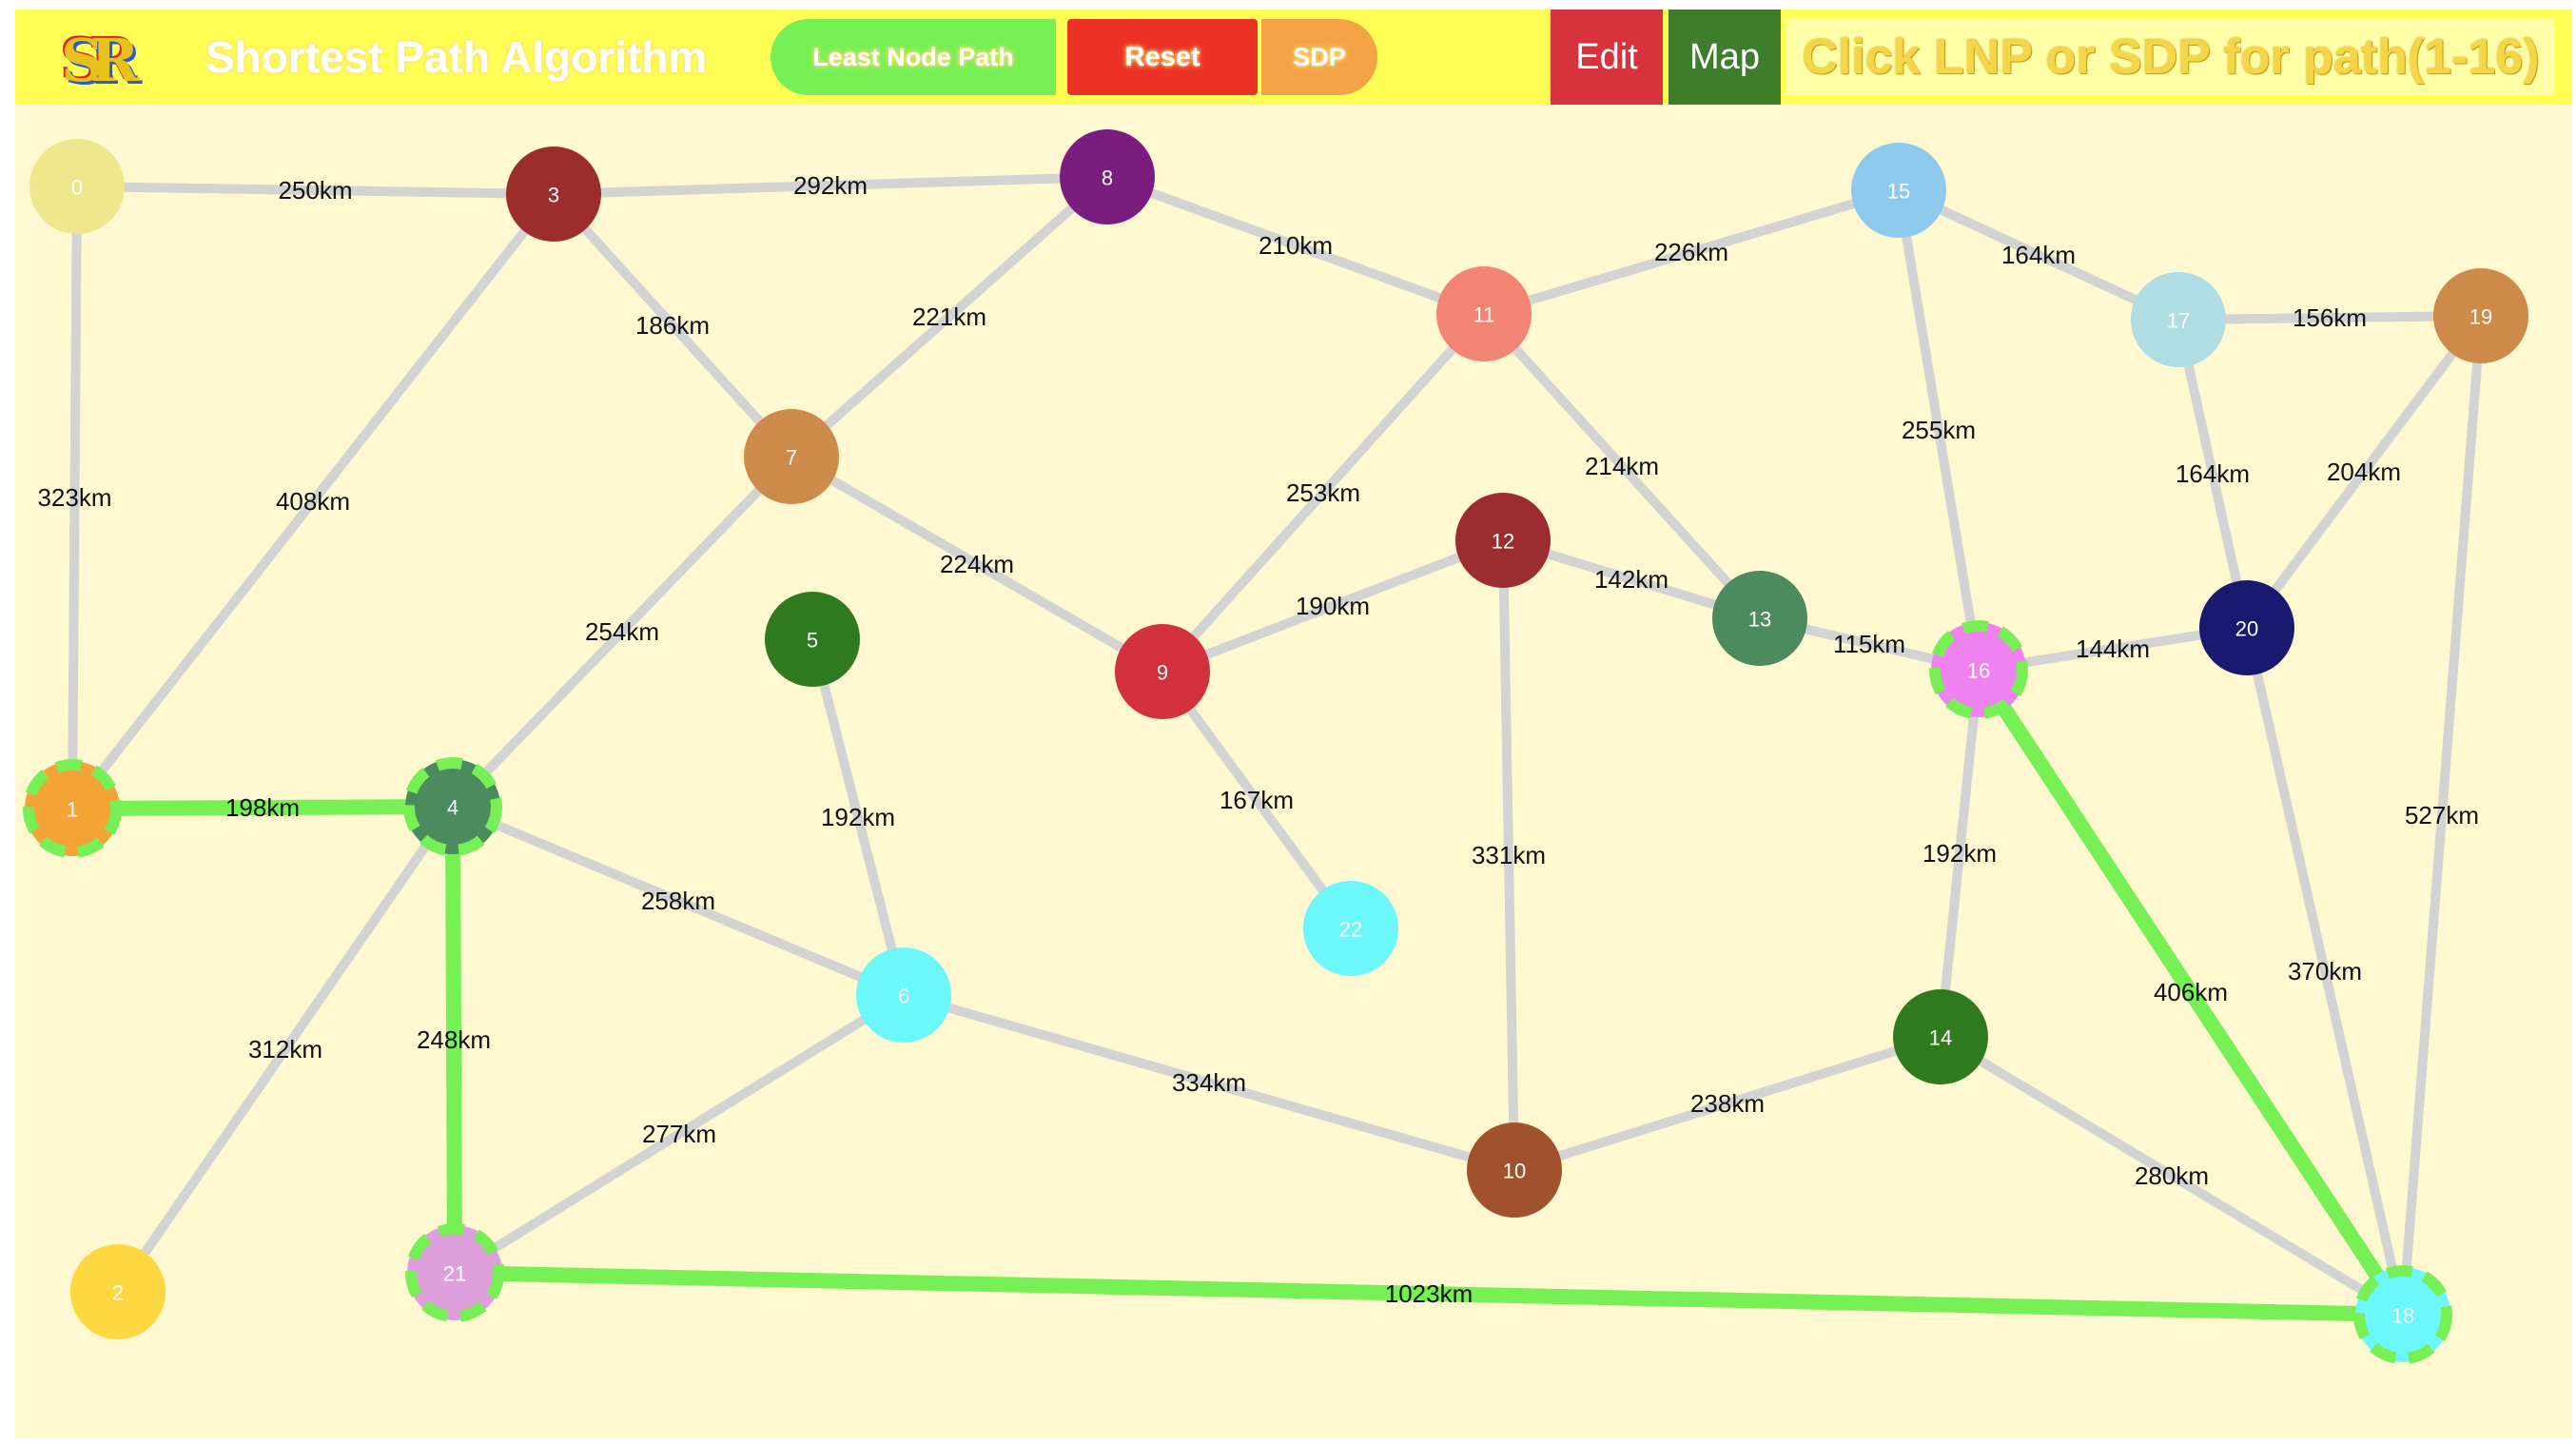 This screenshot has height=1444, width=2576. What do you see at coordinates (1869, 644) in the screenshot?
I see `edge-label-13-16: 115km` at bounding box center [1869, 644].